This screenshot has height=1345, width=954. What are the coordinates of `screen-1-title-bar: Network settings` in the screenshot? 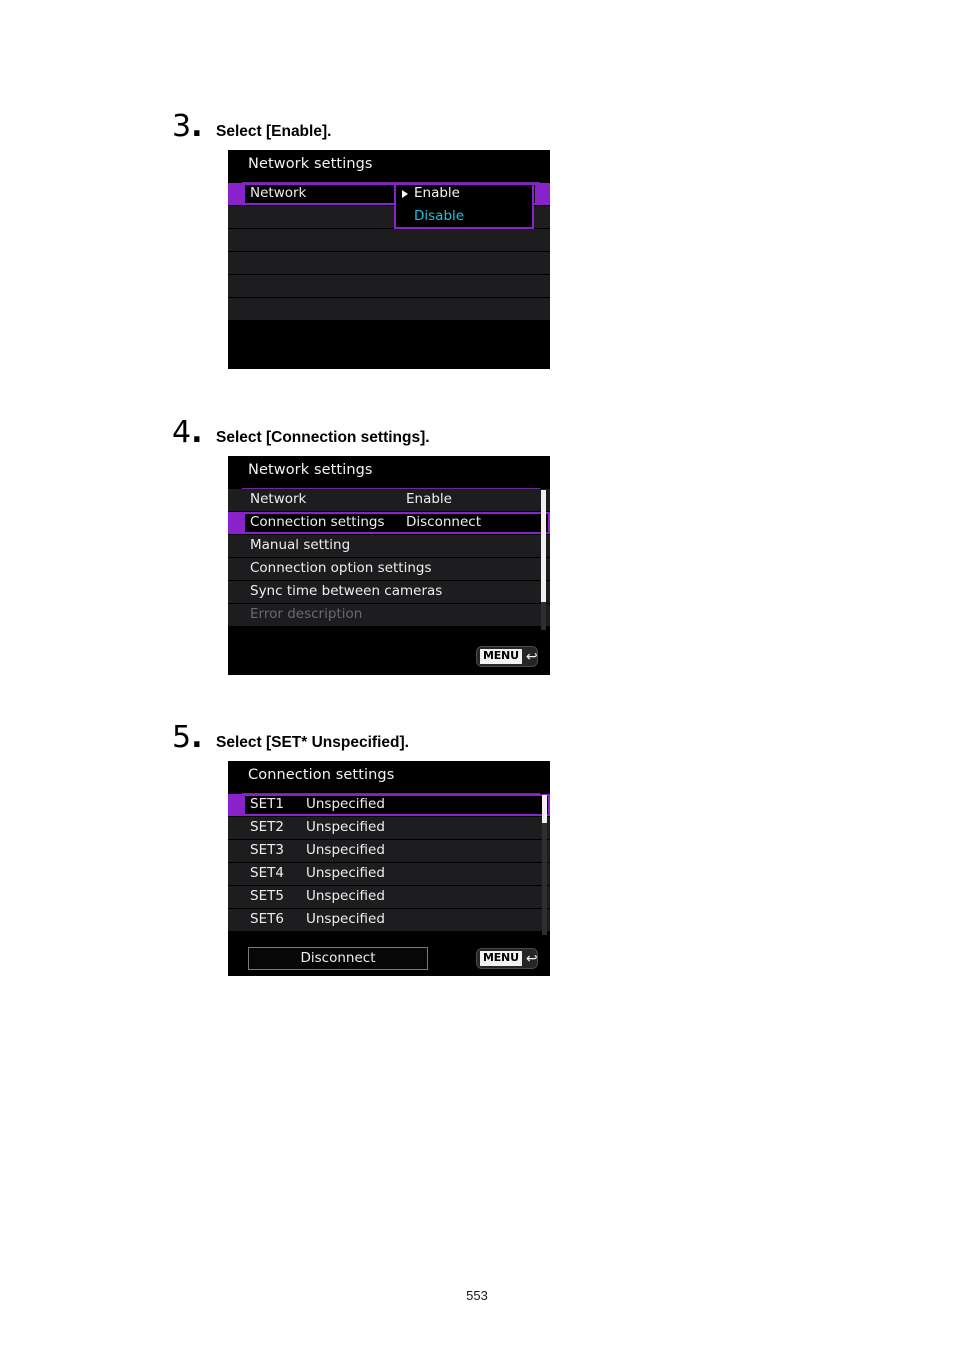 It's located at (389, 166).